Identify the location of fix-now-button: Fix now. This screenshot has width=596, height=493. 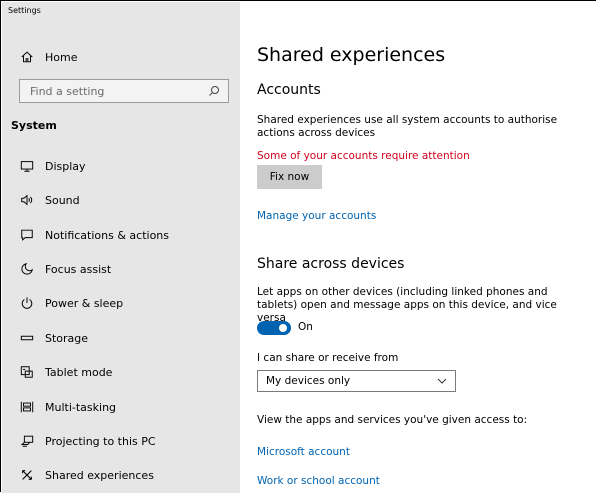
(289, 177).